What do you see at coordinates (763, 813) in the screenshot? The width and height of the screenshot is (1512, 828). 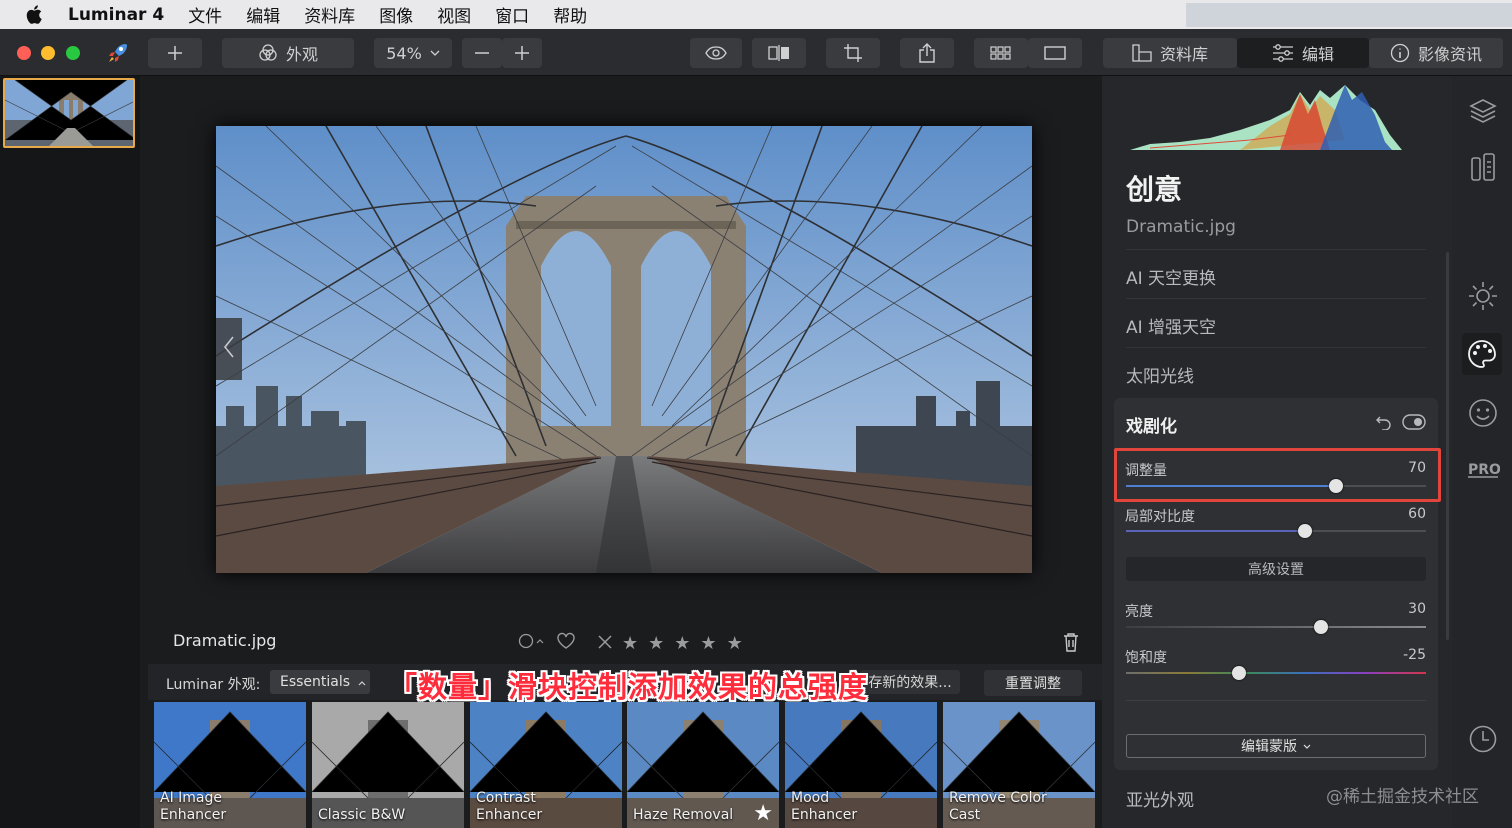 I see `favorite-star-icon: ★` at bounding box center [763, 813].